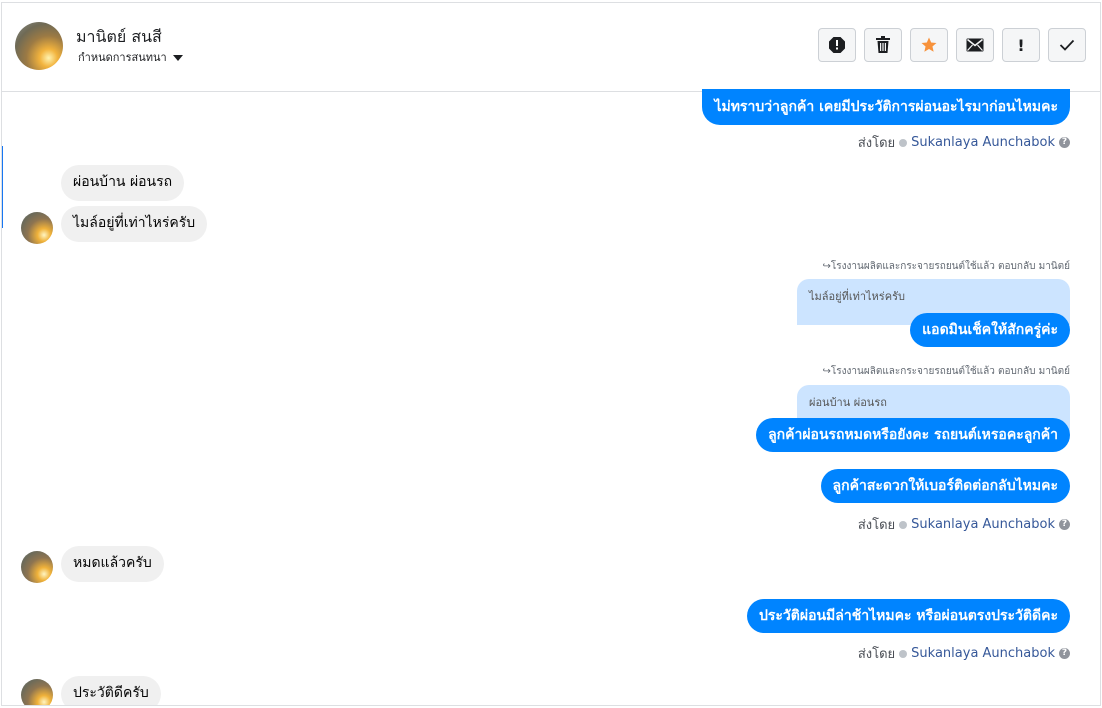 Image resolution: width=1102 pixels, height=708 pixels. I want to click on action-toolbar: !, so click(952, 45).